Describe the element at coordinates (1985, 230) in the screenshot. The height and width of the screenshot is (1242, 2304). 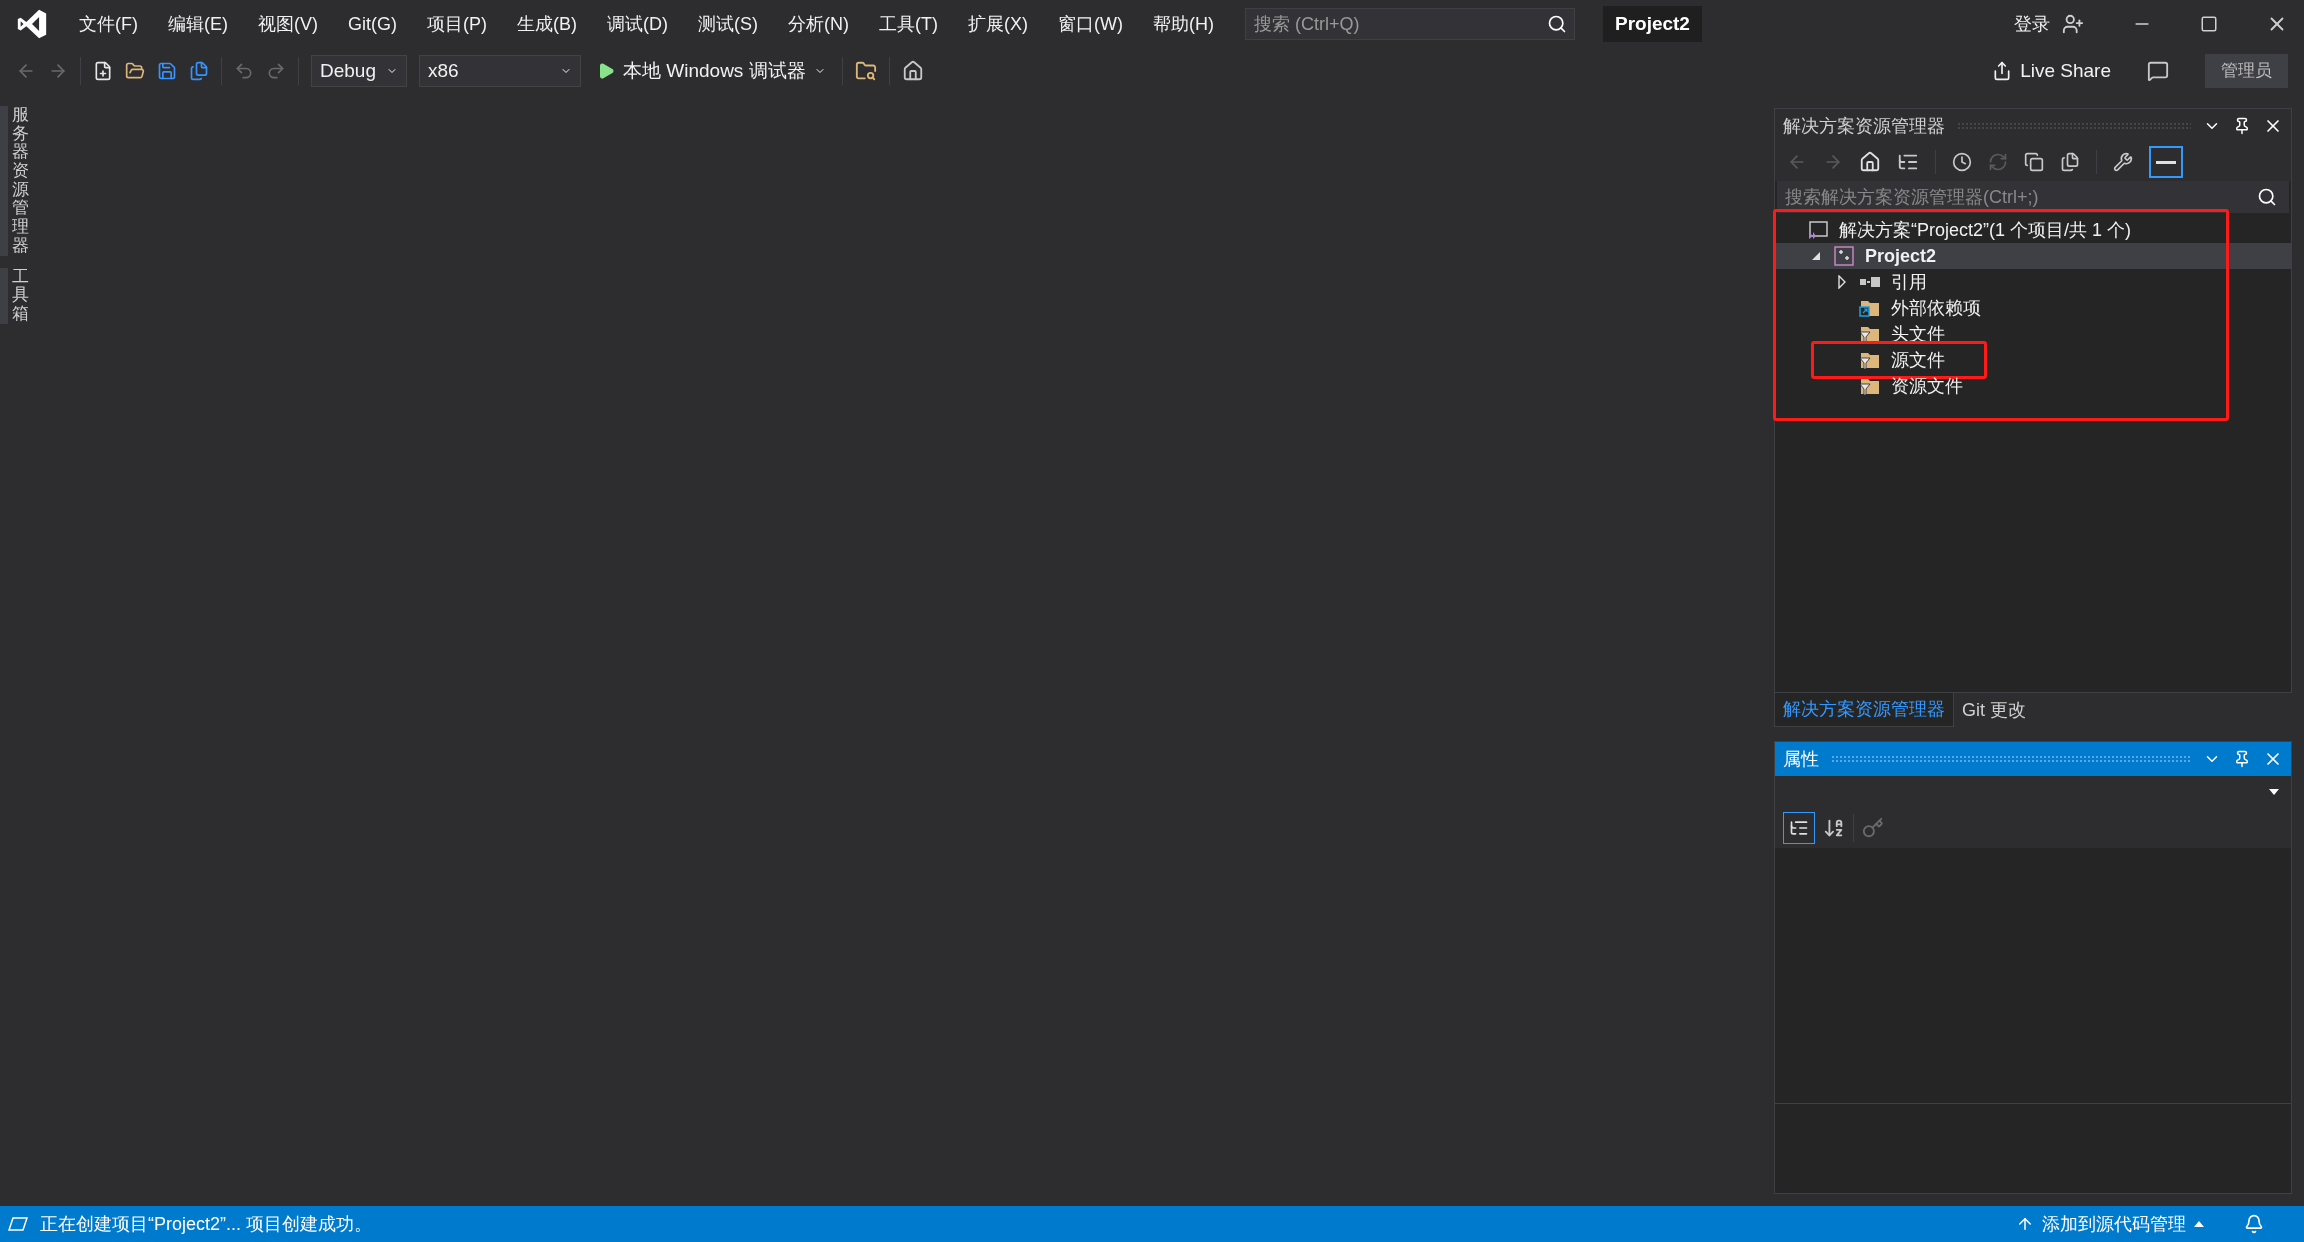
I see `tree-item-label: 解决方案“Project2”(1 个项目/共 1 个)` at that location.